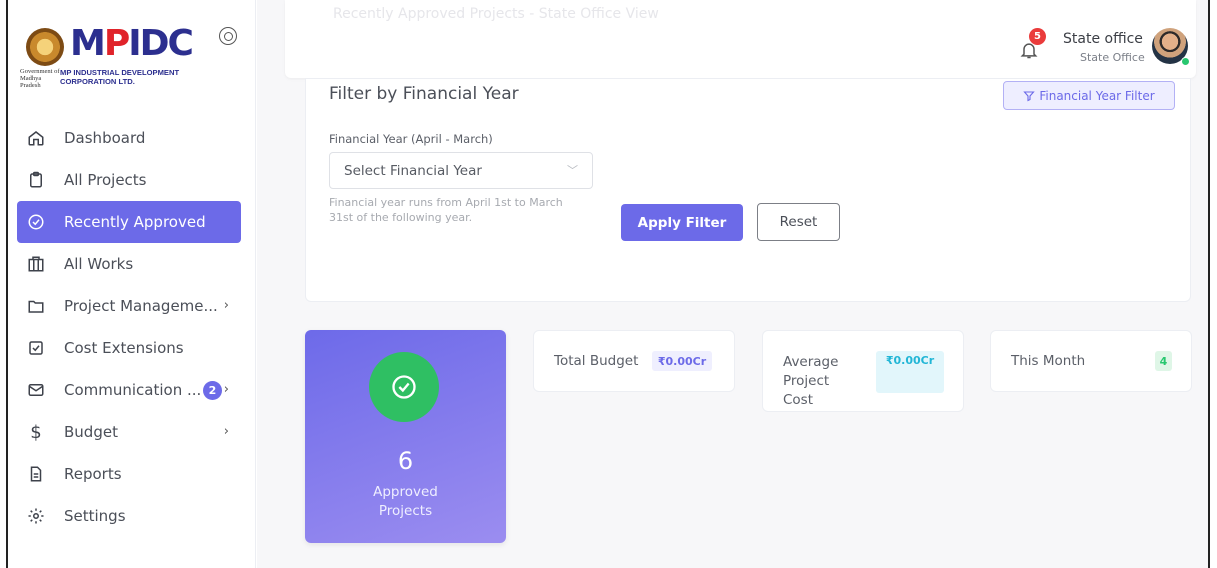 The image size is (1217, 568). I want to click on total-budget-label: Total Budget, so click(596, 361).